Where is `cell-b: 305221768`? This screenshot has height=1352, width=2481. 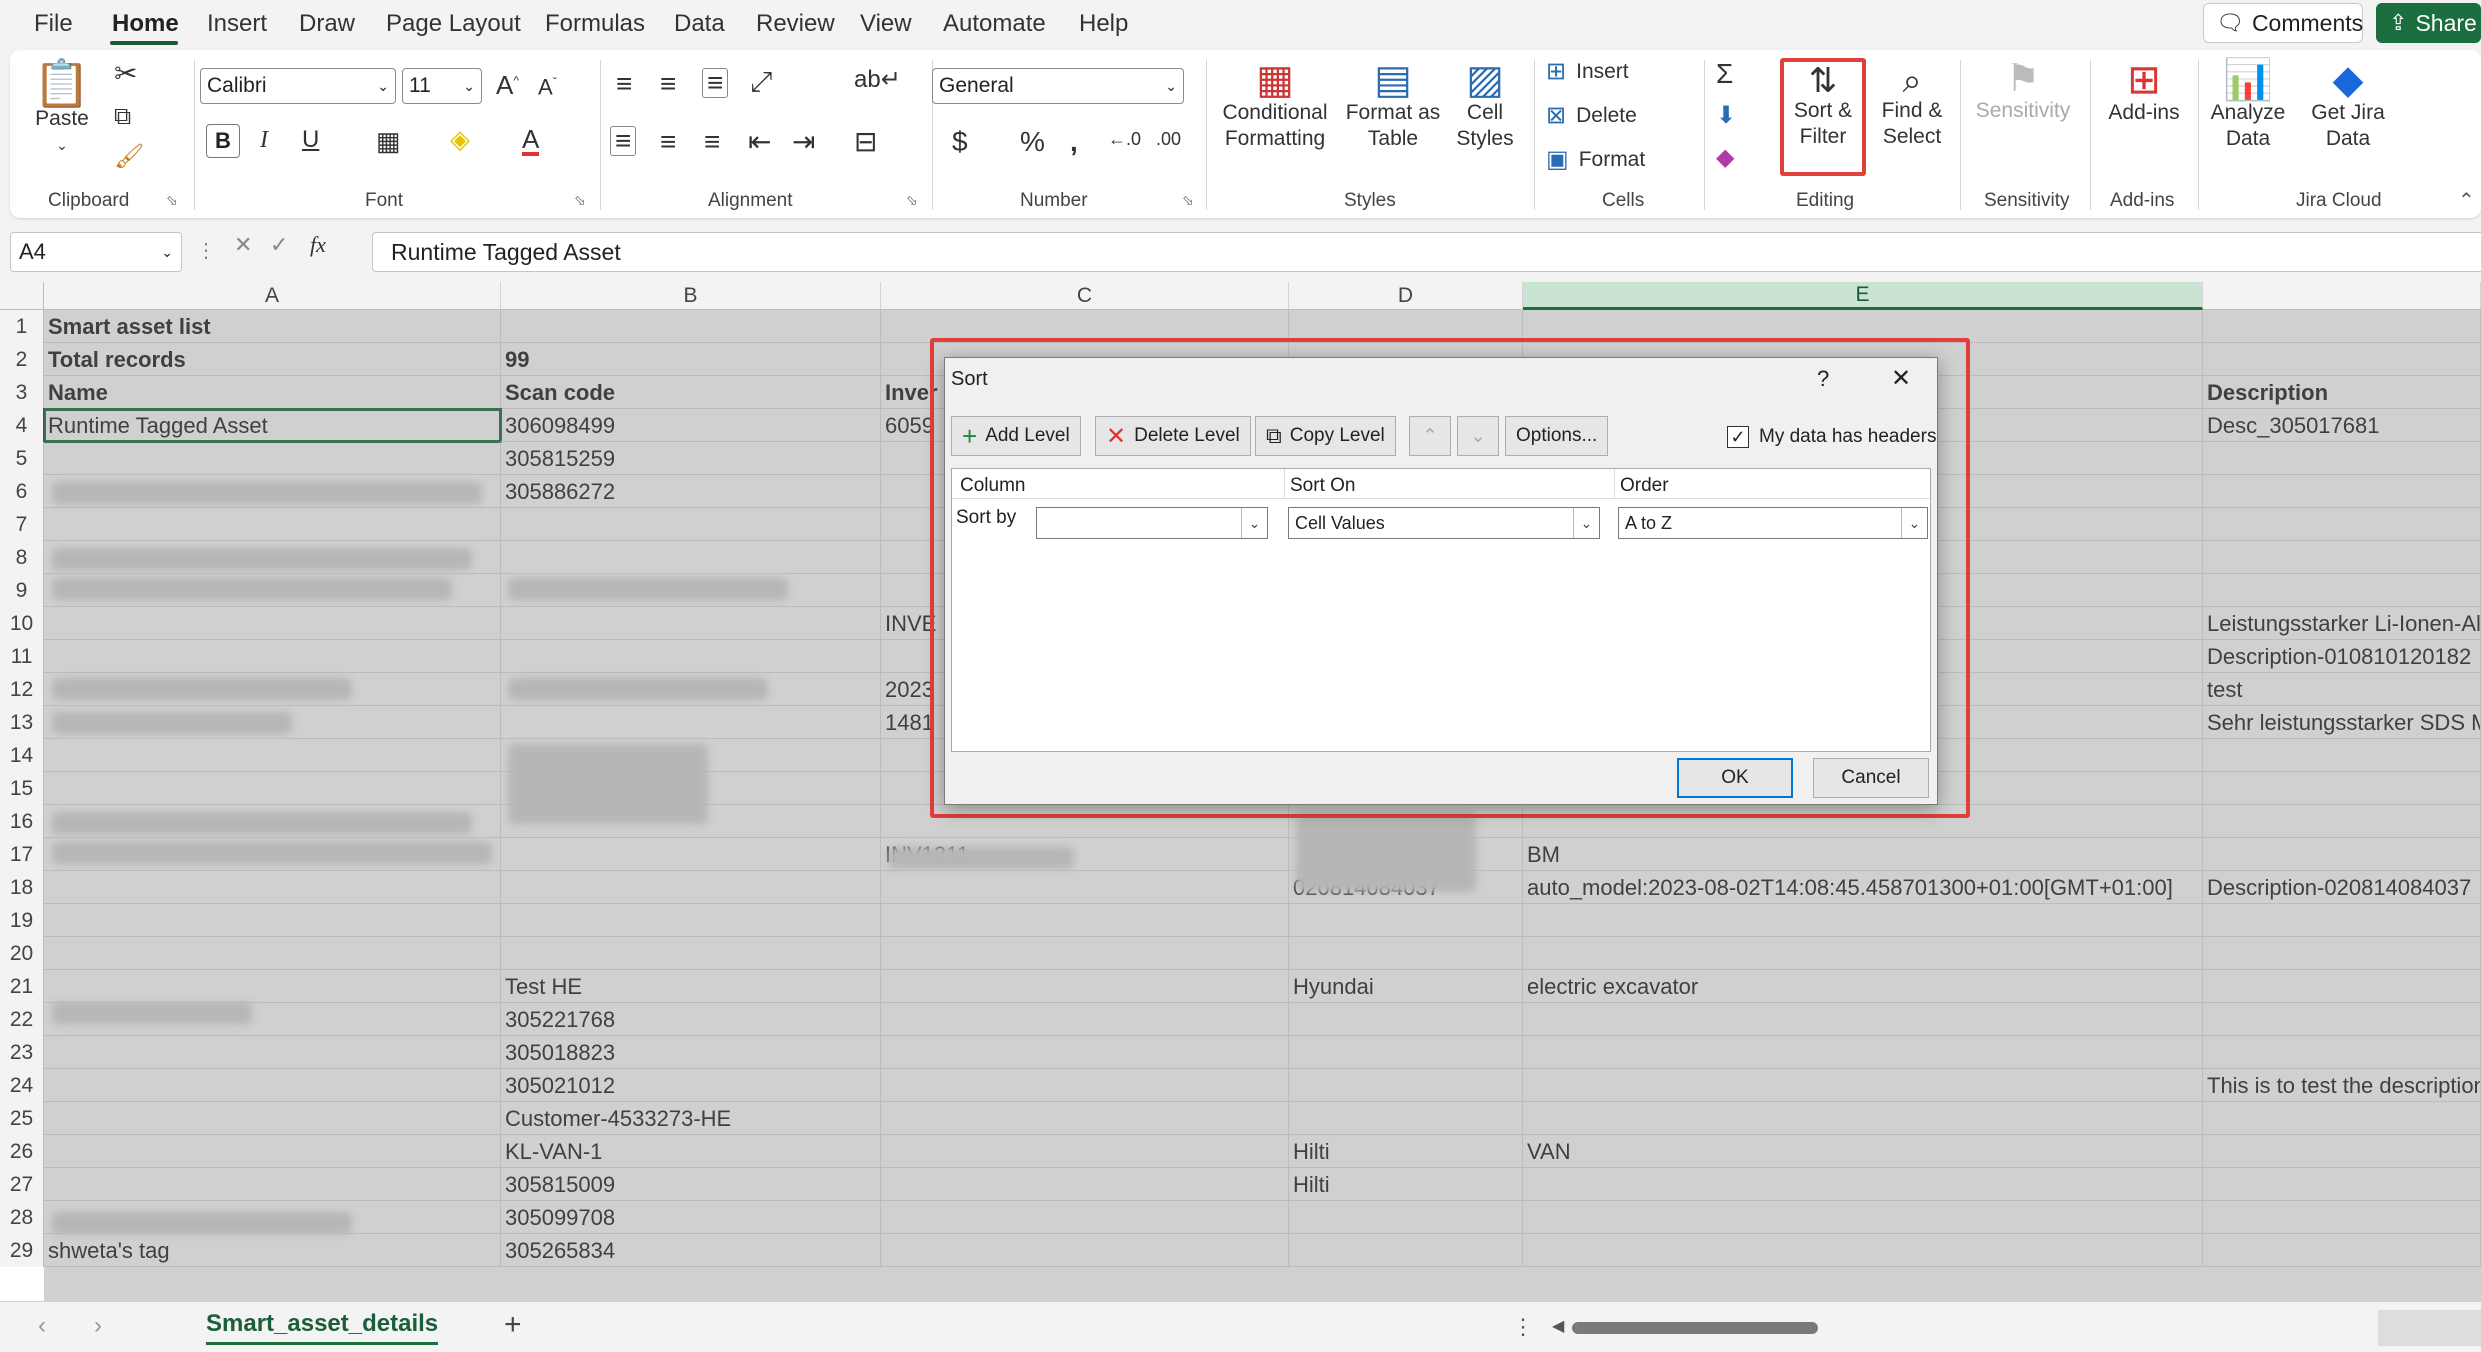 cell-b: 305221768 is located at coordinates (691, 1019).